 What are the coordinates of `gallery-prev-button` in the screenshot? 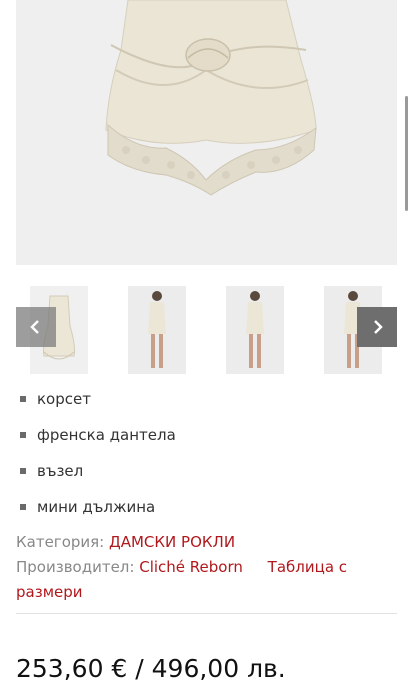 It's located at (36, 327).